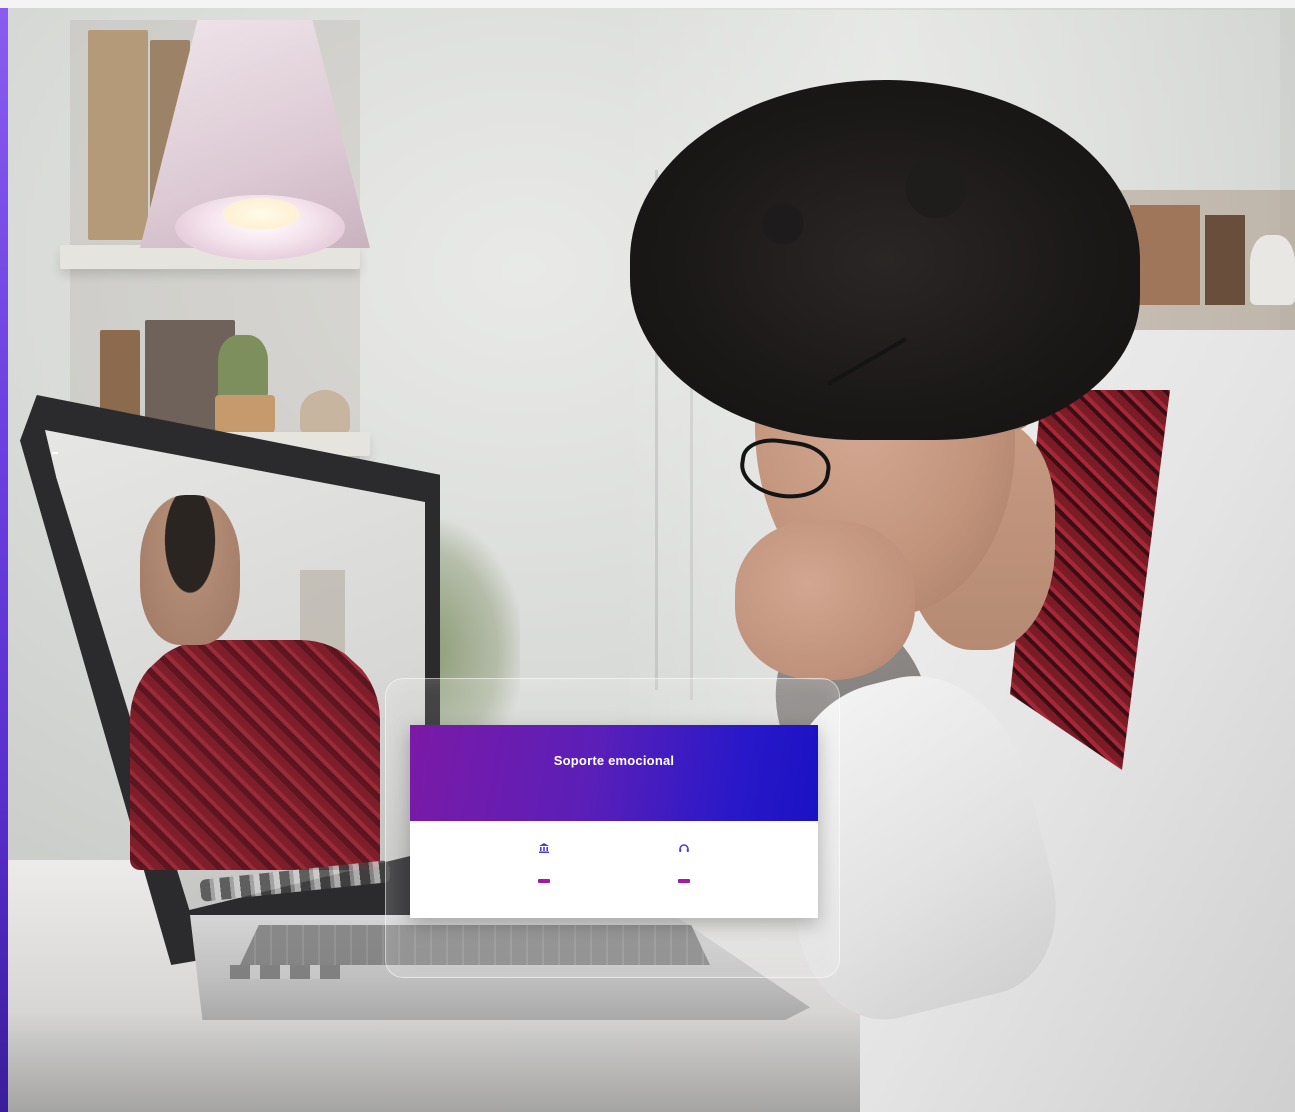 This screenshot has width=1295, height=1112. What do you see at coordinates (255, 755) in the screenshot?
I see `video-call-person-body` at bounding box center [255, 755].